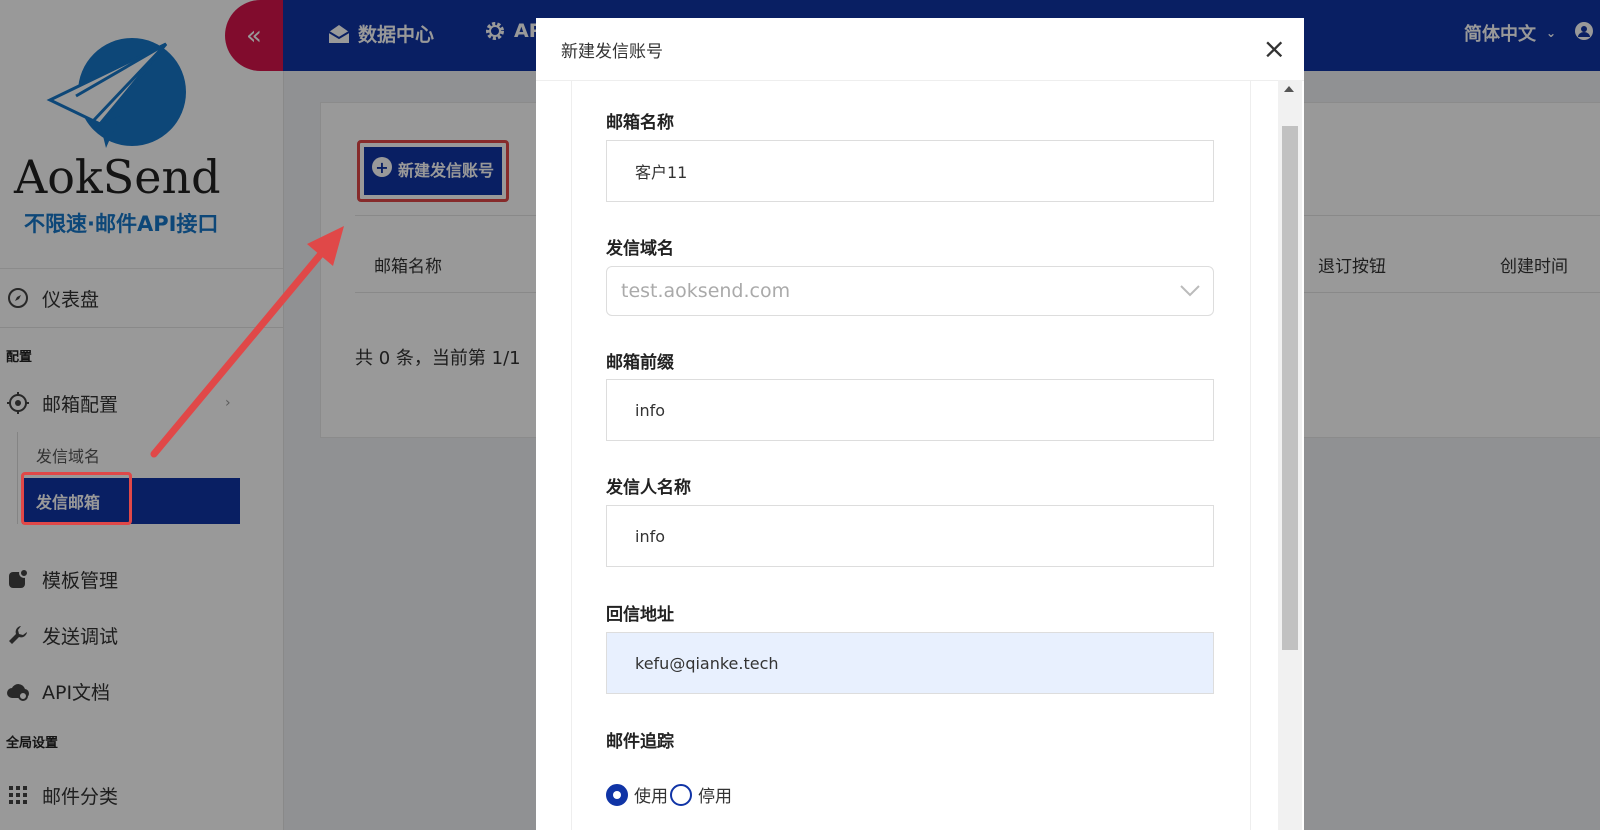 The height and width of the screenshot is (830, 1600). Describe the element at coordinates (1274, 48) in the screenshot. I see `close-icon: ×` at that location.